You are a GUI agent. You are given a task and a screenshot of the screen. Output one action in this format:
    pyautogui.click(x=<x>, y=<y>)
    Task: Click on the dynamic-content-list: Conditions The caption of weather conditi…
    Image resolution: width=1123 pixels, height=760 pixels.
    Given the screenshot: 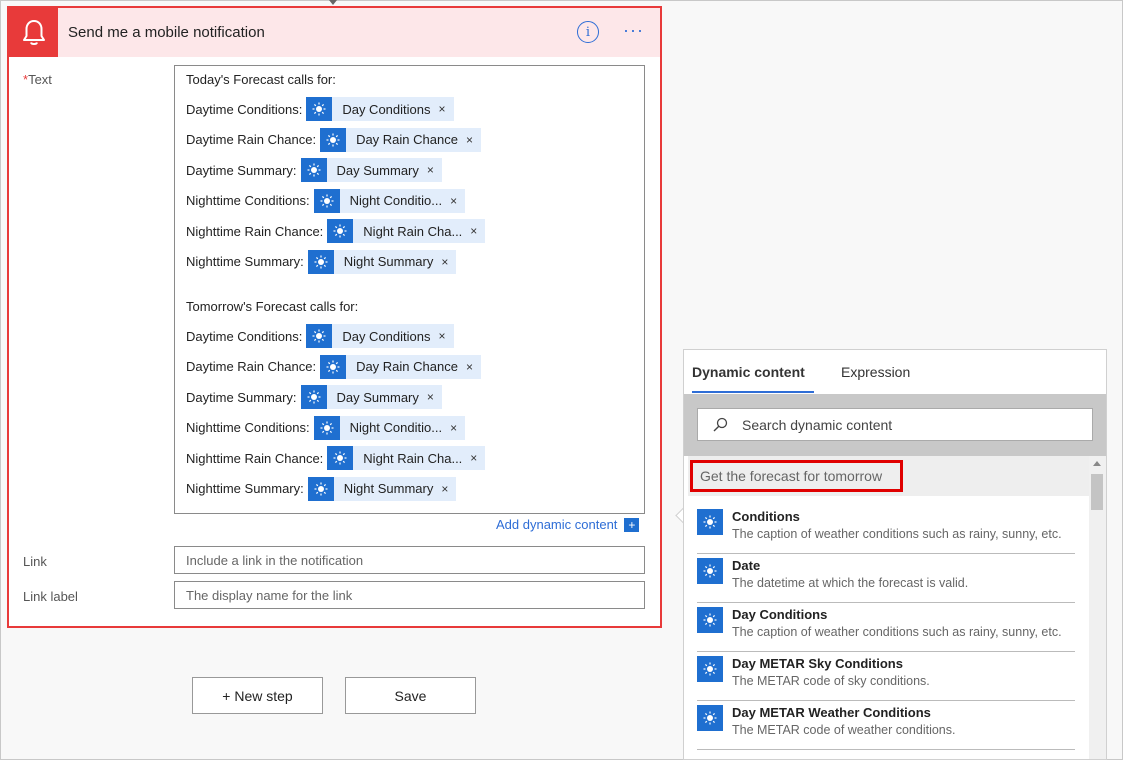 What is the action you would take?
    pyautogui.click(x=886, y=627)
    